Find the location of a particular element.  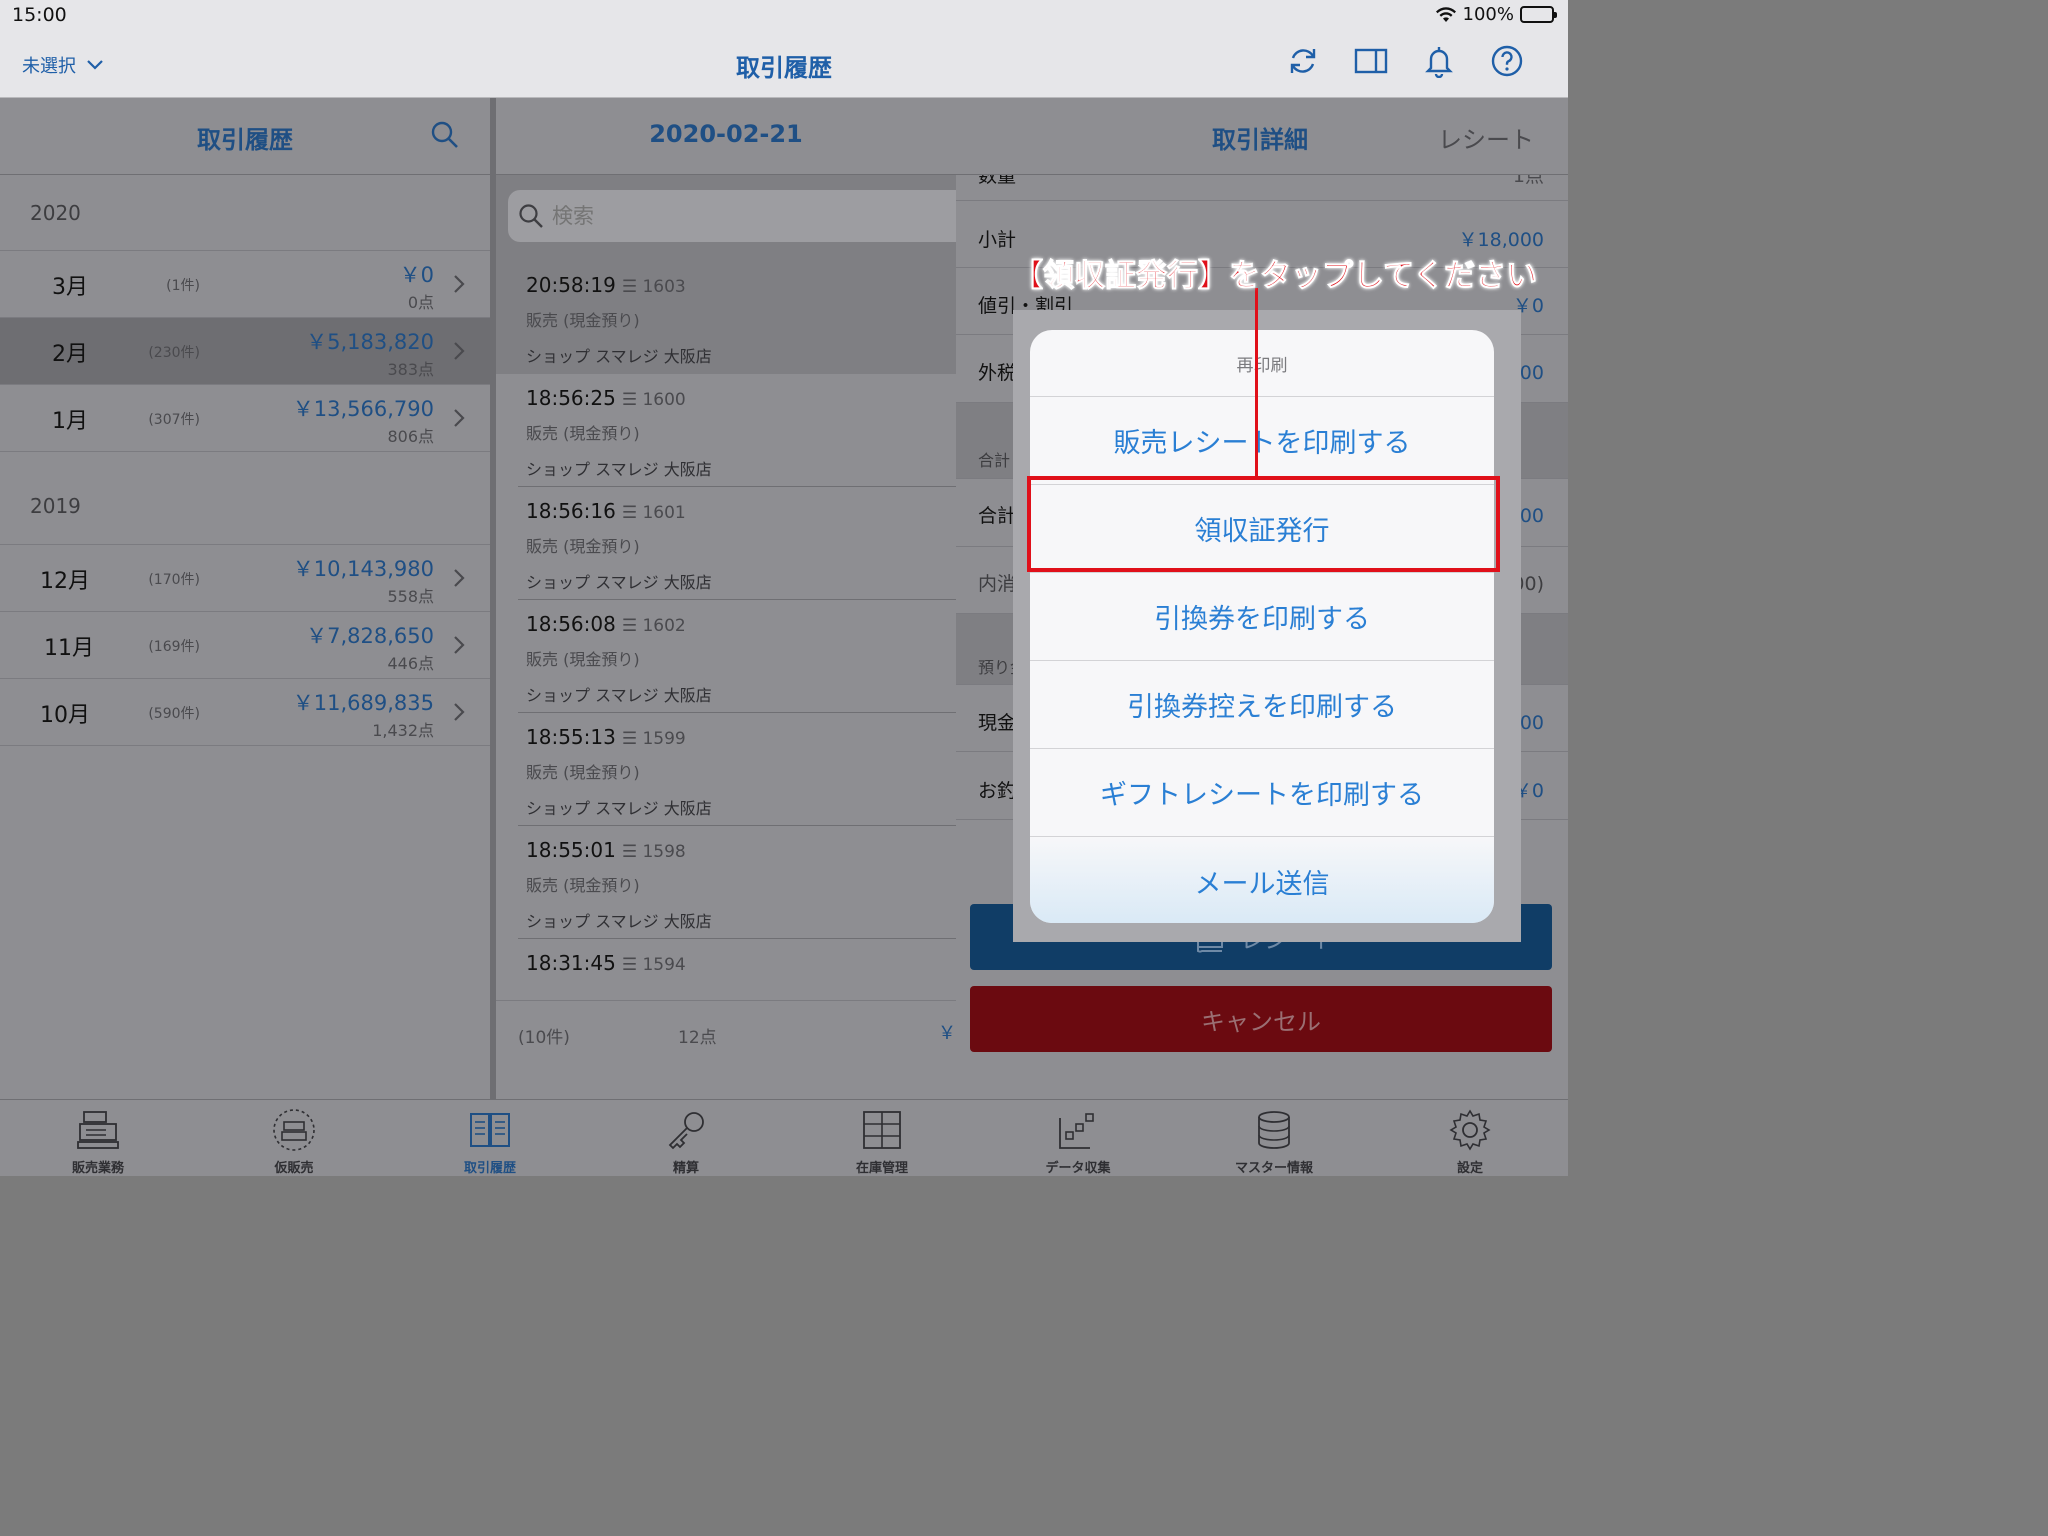

month-amount: ￥10,143,980 is located at coordinates (363, 569).